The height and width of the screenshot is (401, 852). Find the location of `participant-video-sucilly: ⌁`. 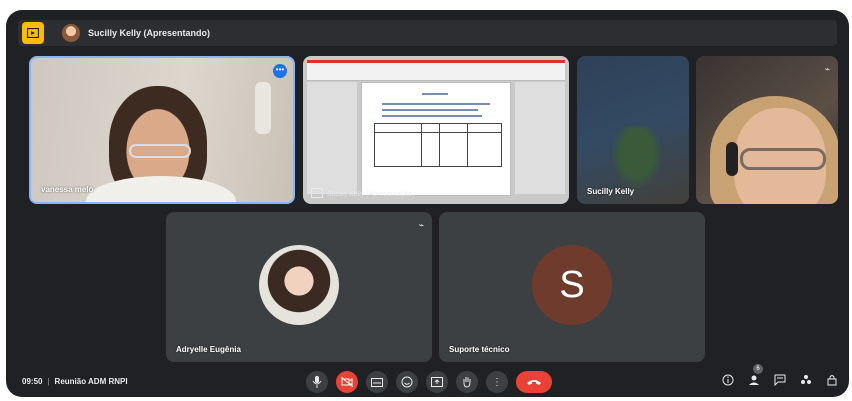

participant-video-sucilly: ⌁ is located at coordinates (767, 130).